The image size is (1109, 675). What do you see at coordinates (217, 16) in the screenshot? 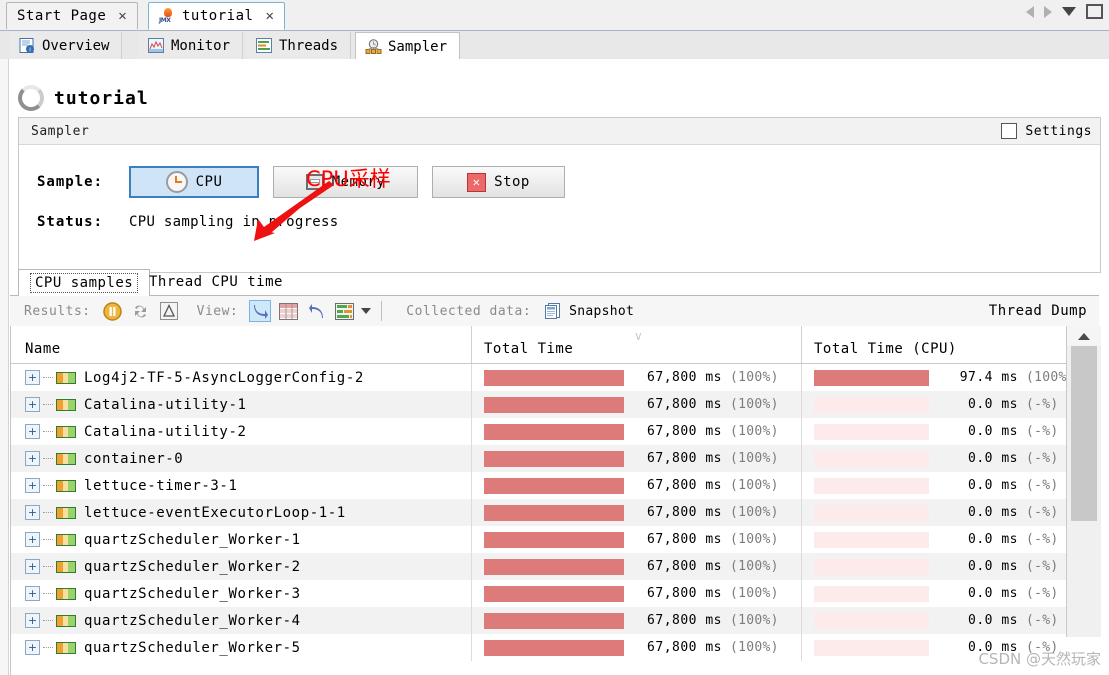
I see `window-tab-tutorial: JMX tutorial ✕` at bounding box center [217, 16].